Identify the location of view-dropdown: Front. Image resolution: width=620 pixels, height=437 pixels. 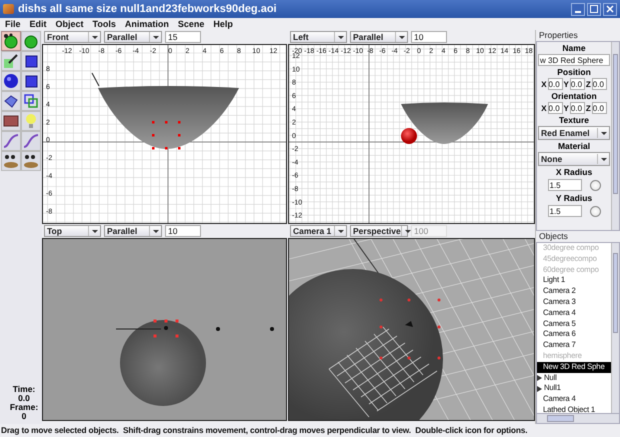
(72, 37).